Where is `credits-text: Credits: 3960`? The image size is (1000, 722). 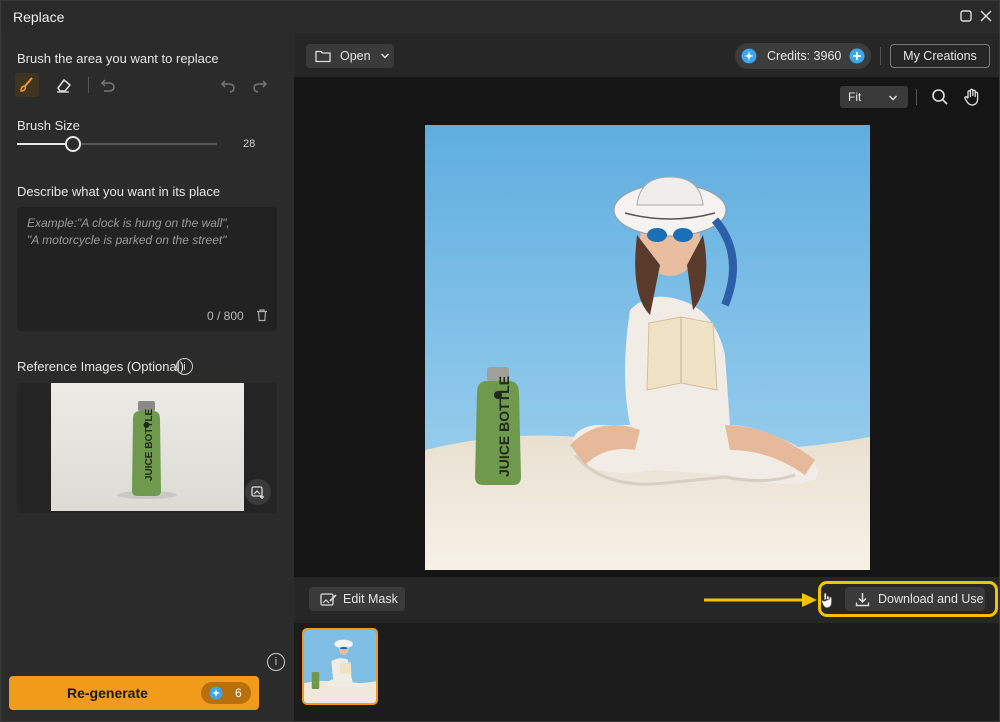
credits-text: Credits: 3960 is located at coordinates (804, 56).